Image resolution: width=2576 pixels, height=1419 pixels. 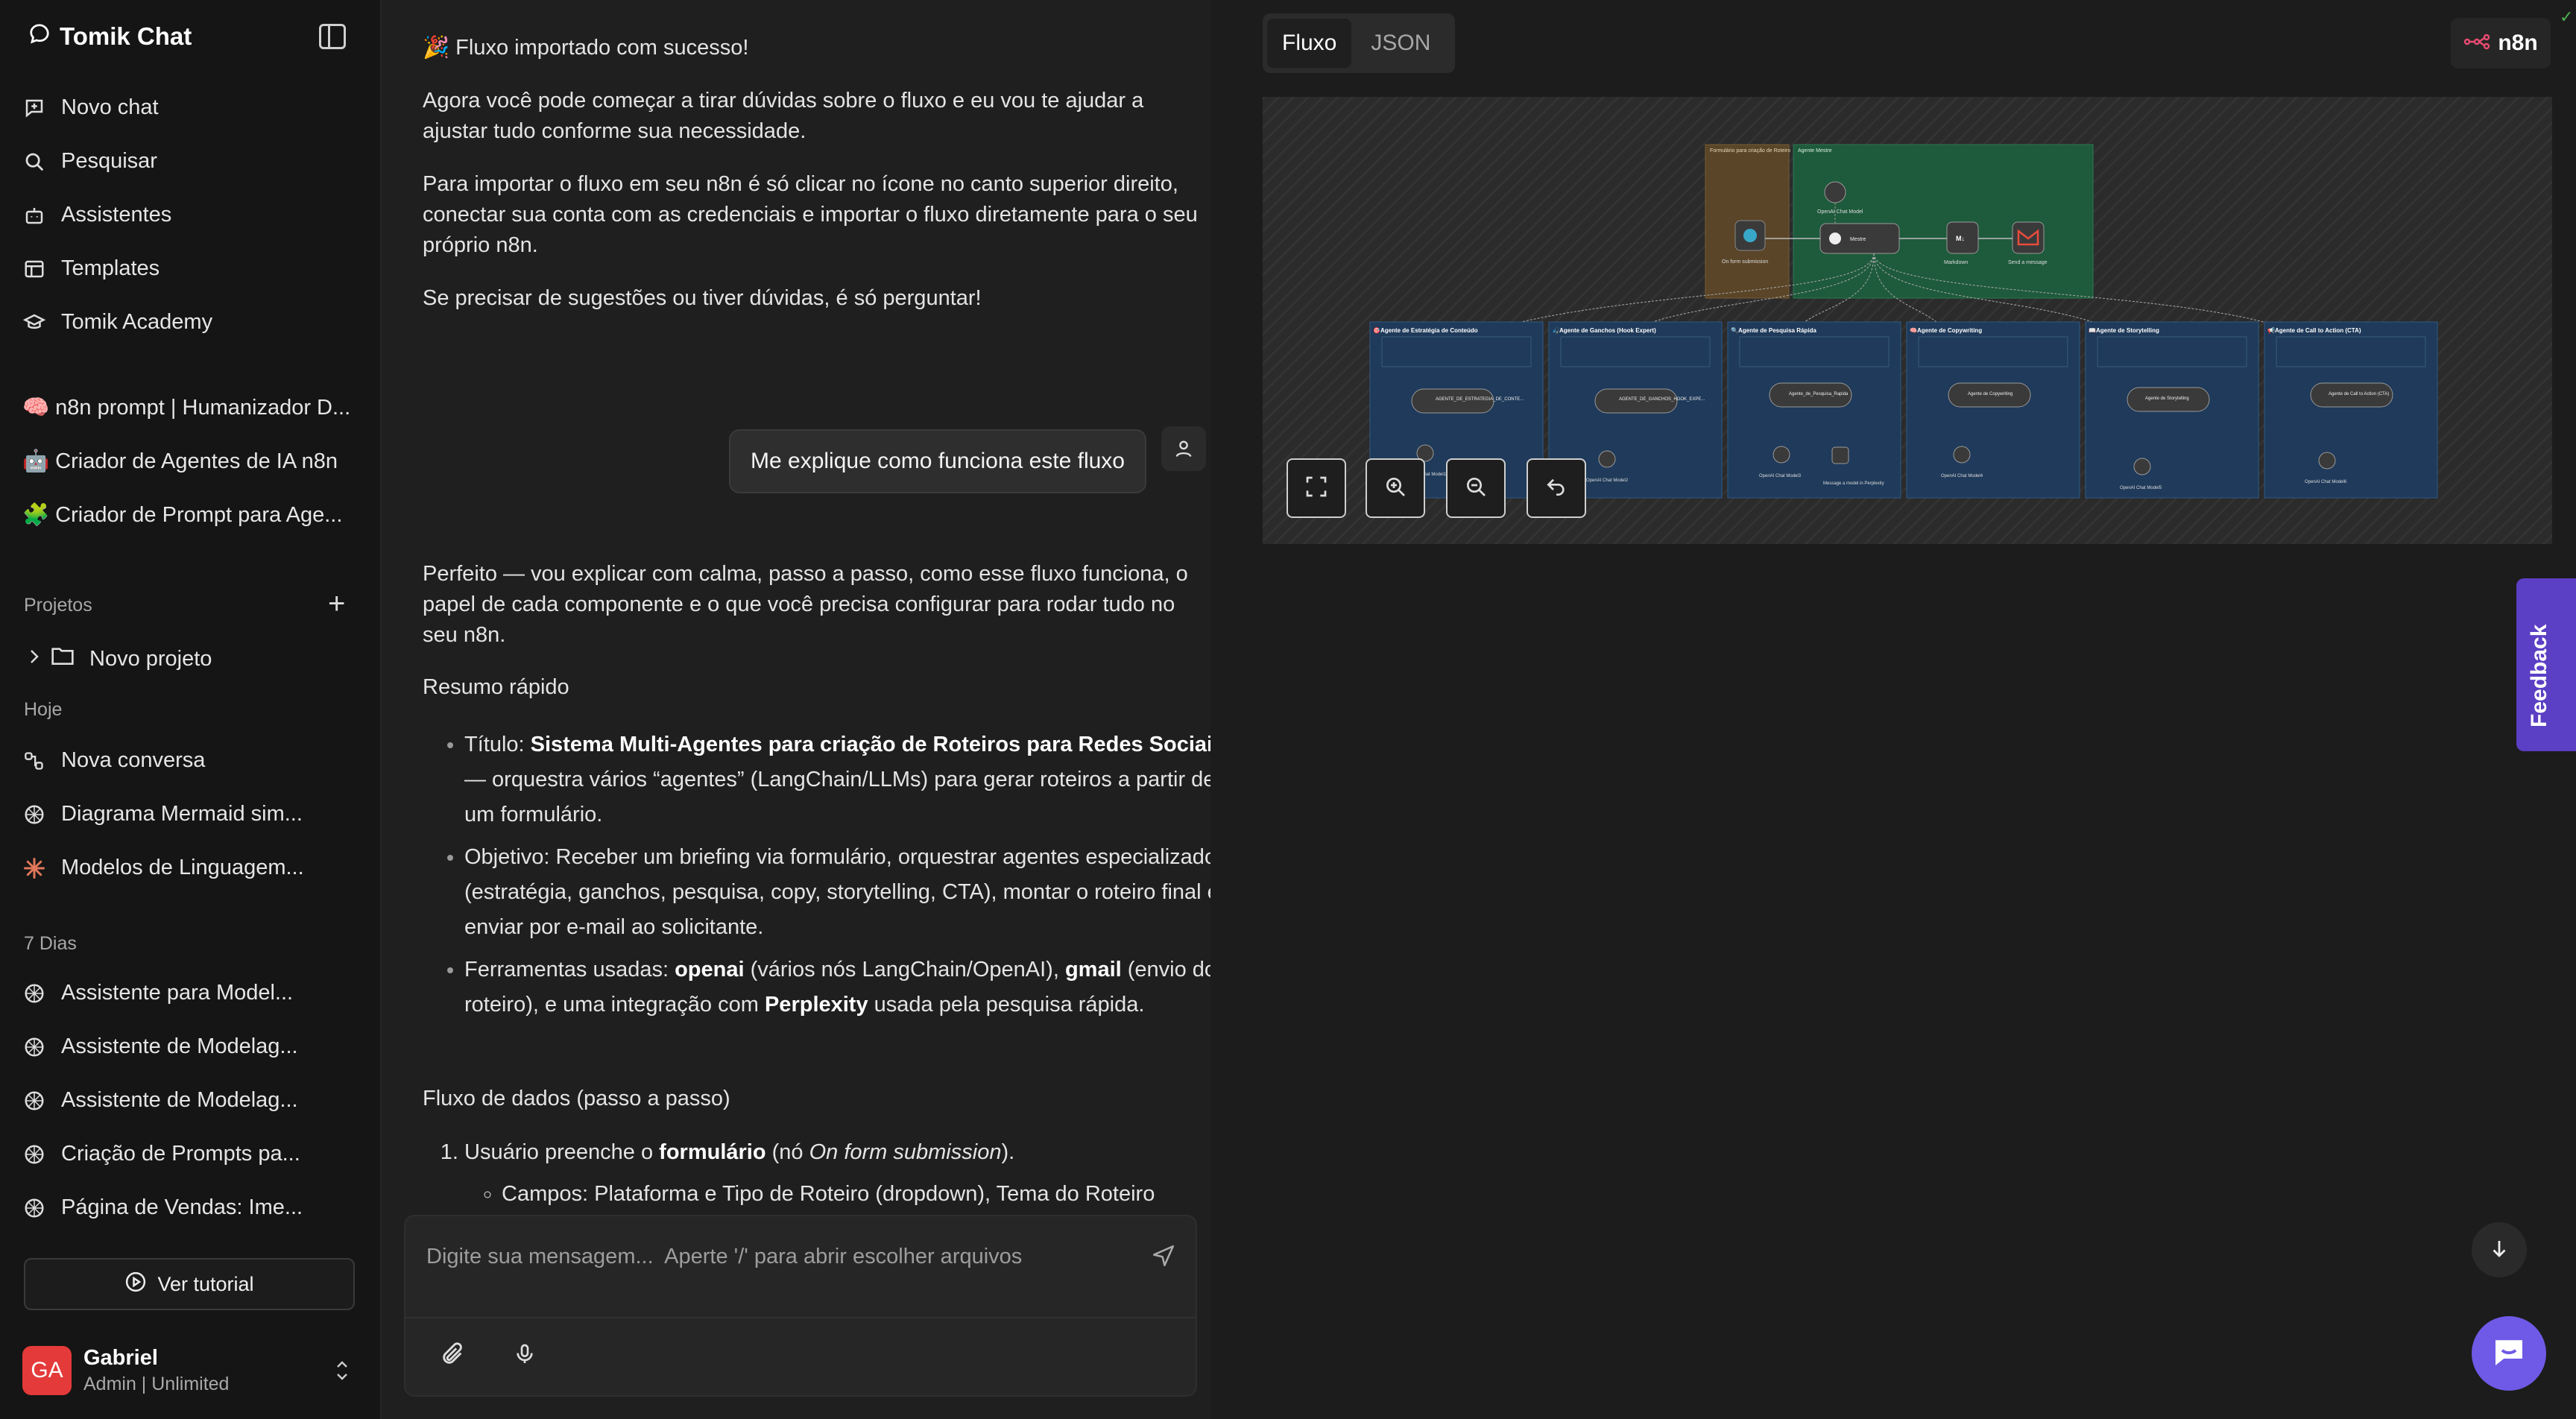 I want to click on zoom-in-button, so click(x=1395, y=488).